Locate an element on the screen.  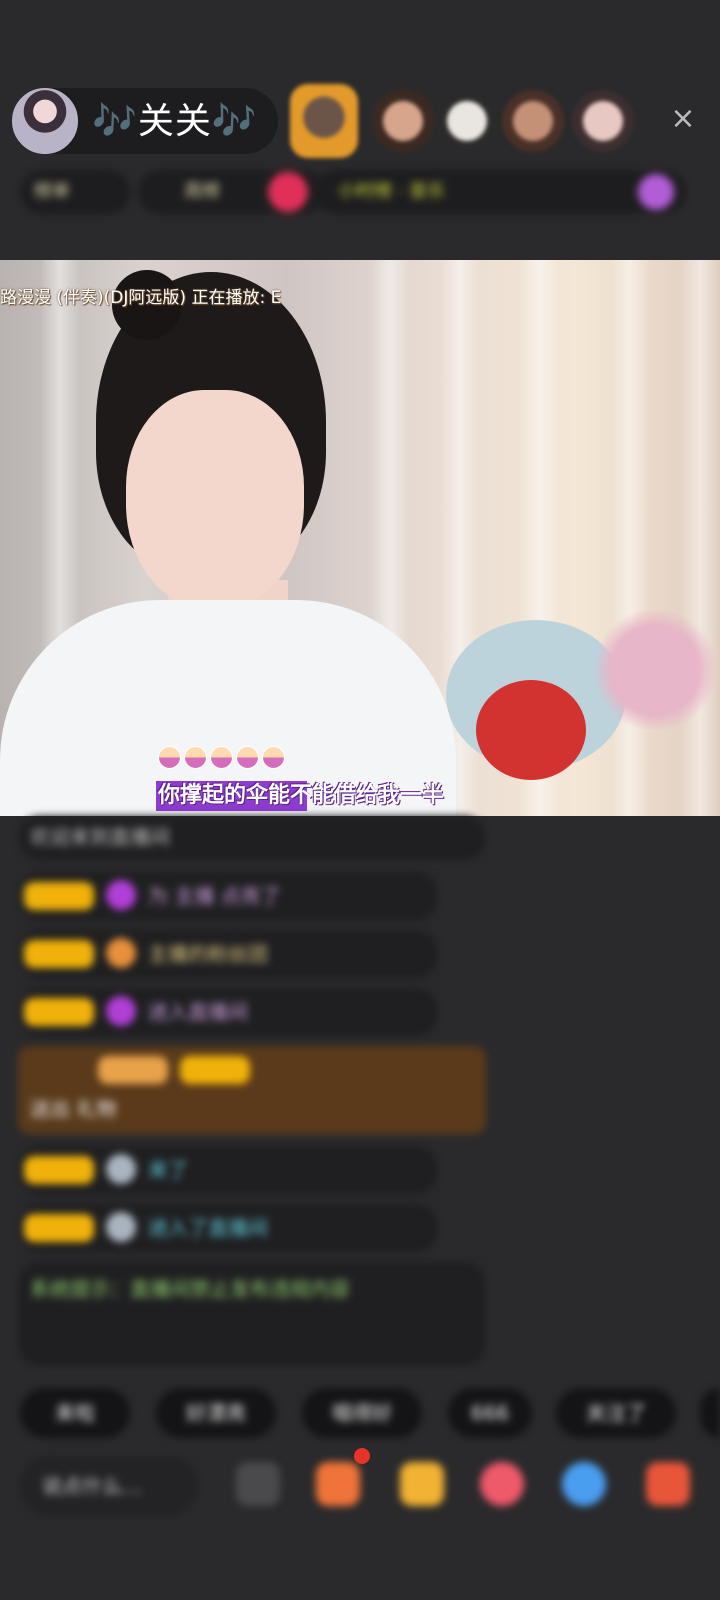
quick-reply-button: 唱得好 is located at coordinates (362, 1413).